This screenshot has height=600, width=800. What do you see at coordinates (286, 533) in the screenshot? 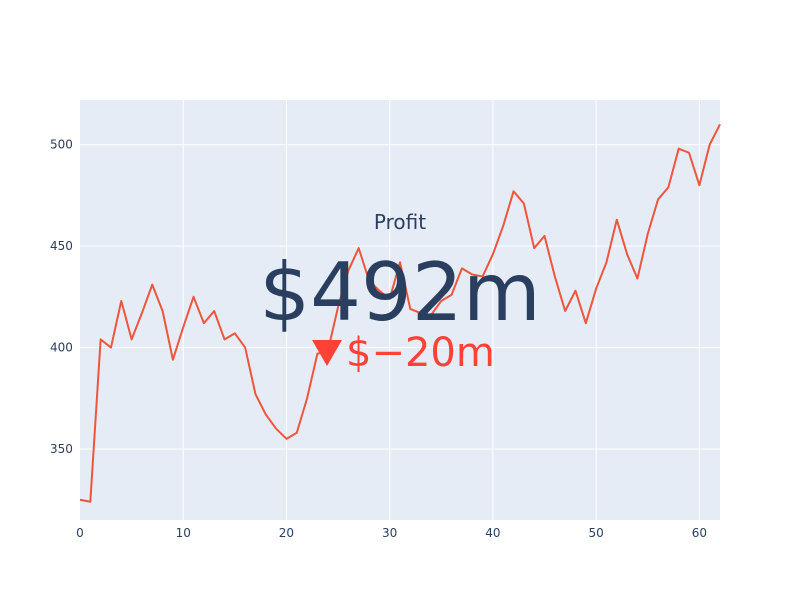
I see `x-tick-label: 20` at bounding box center [286, 533].